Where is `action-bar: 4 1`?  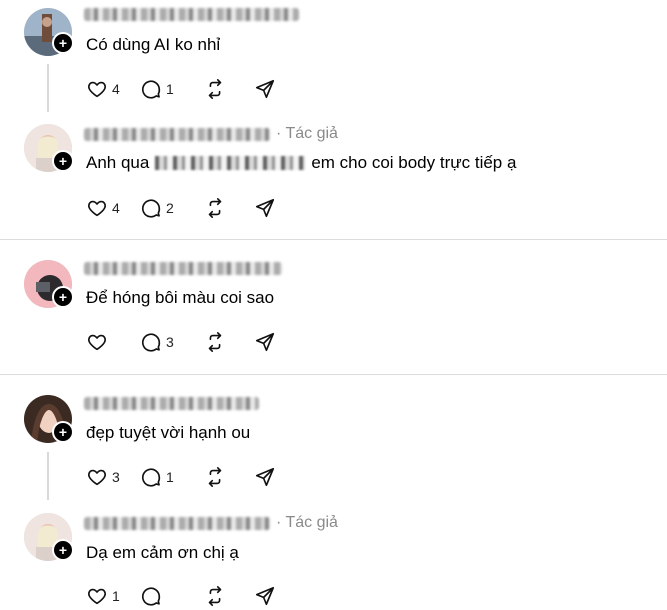 action-bar: 4 1 is located at coordinates (190, 89).